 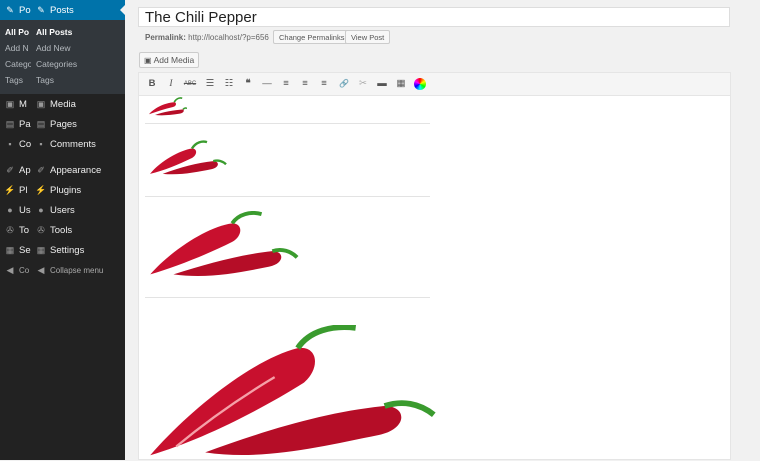 I want to click on menu-item-media: ▣ Media, so click(x=78, y=104).